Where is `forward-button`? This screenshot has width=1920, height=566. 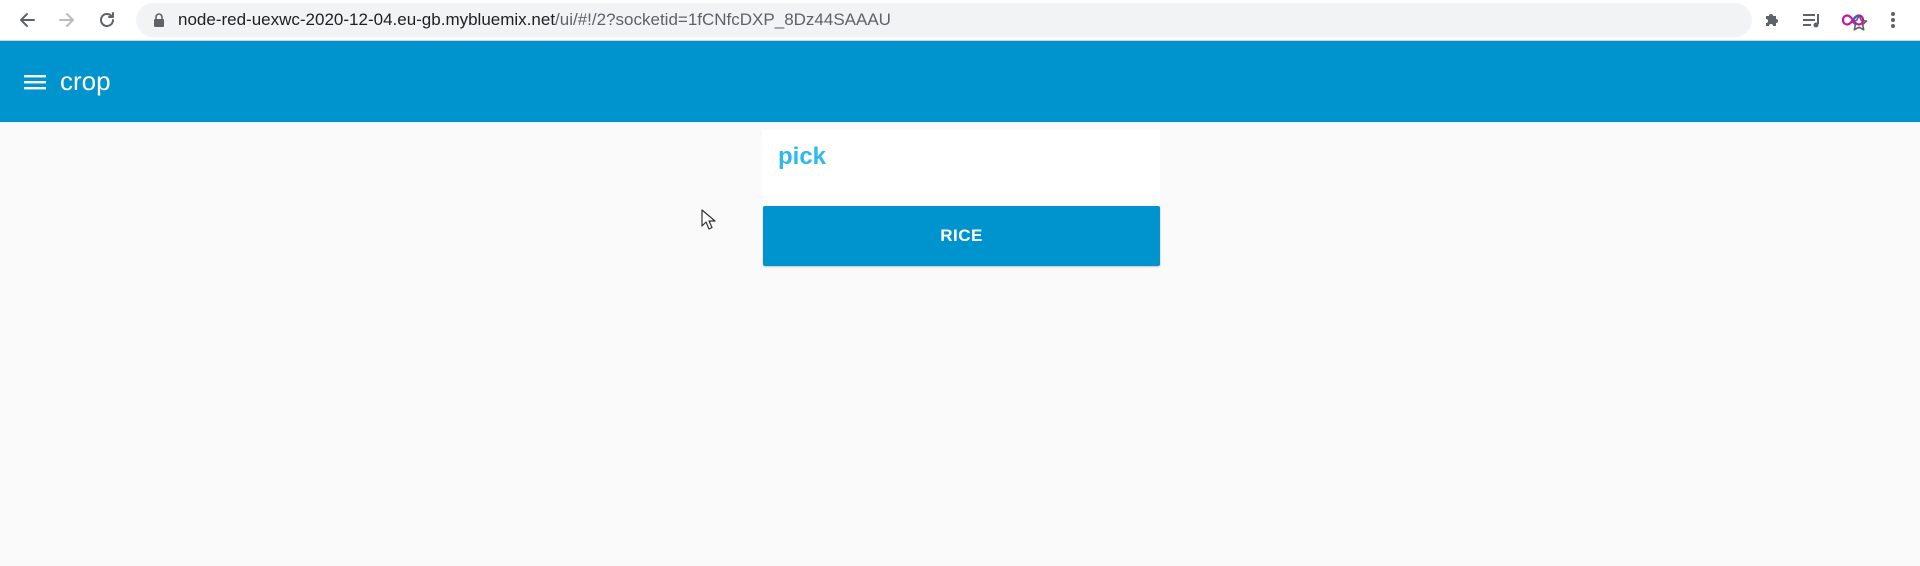
forward-button is located at coordinates (67, 20).